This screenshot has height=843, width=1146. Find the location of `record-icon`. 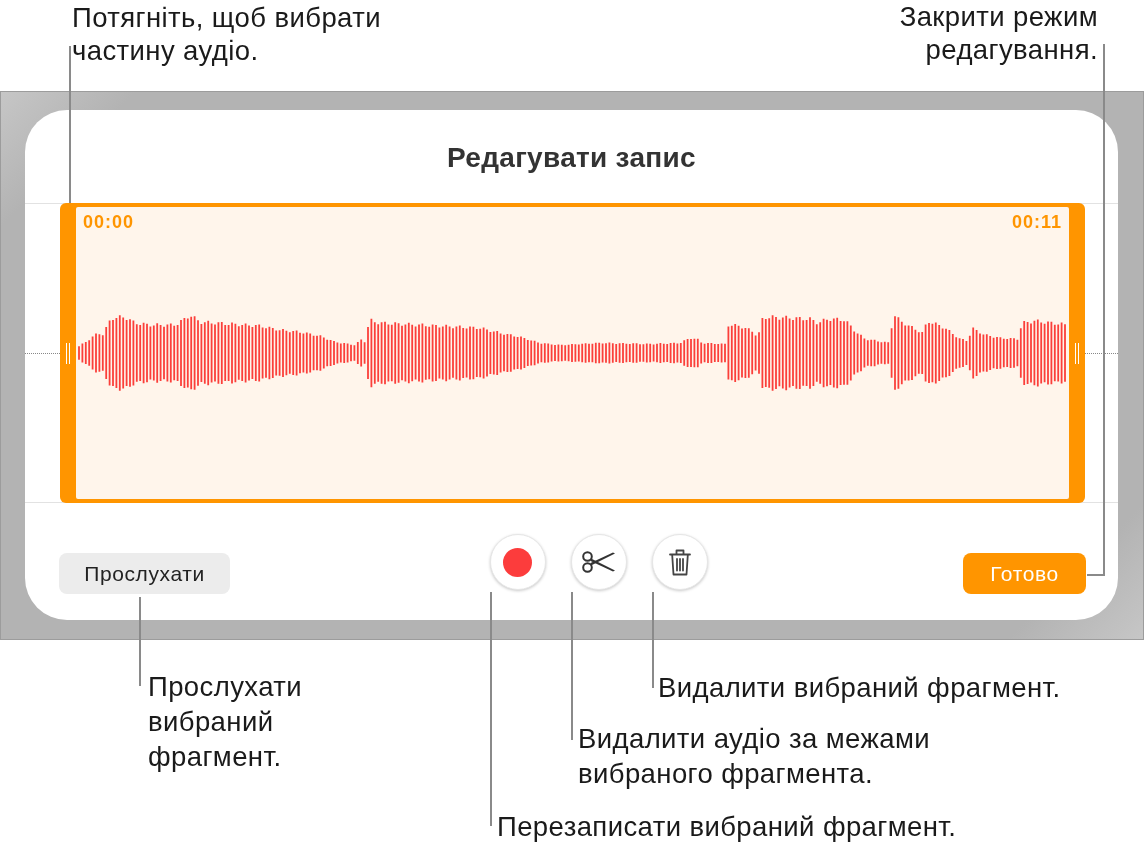

record-icon is located at coordinates (517, 562).